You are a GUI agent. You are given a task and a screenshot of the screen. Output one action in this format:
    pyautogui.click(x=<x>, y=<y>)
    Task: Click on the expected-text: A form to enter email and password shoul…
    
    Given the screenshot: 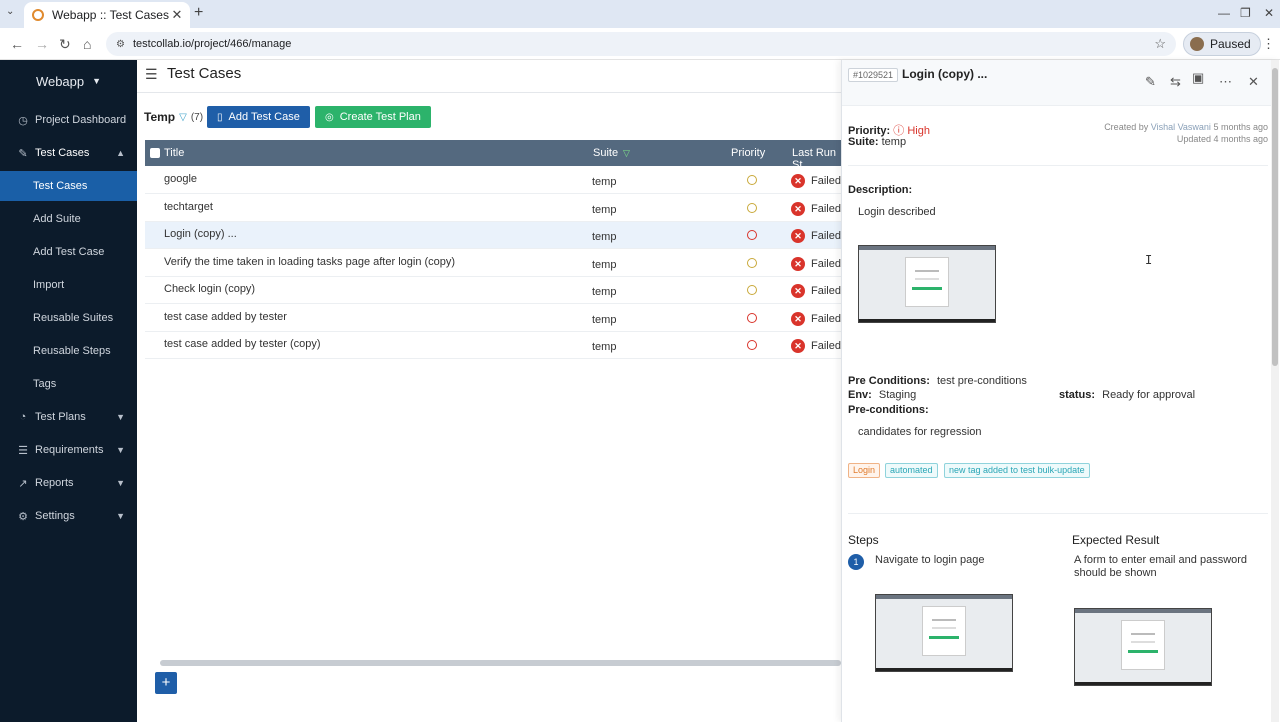 What is the action you would take?
    pyautogui.click(x=1161, y=566)
    